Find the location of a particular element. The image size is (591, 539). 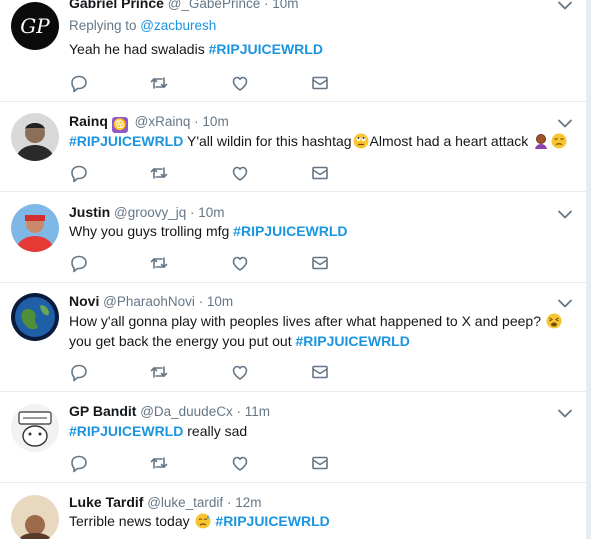

display-name: GP Bandit is located at coordinates (102, 411).